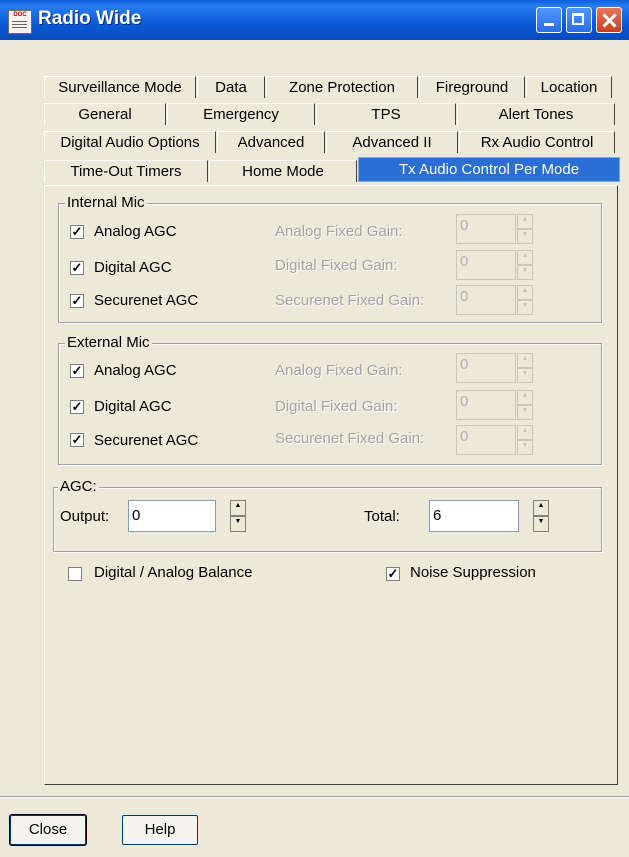 The width and height of the screenshot is (629, 857). I want to click on tab-home-mode: Home Mode, so click(283, 171).